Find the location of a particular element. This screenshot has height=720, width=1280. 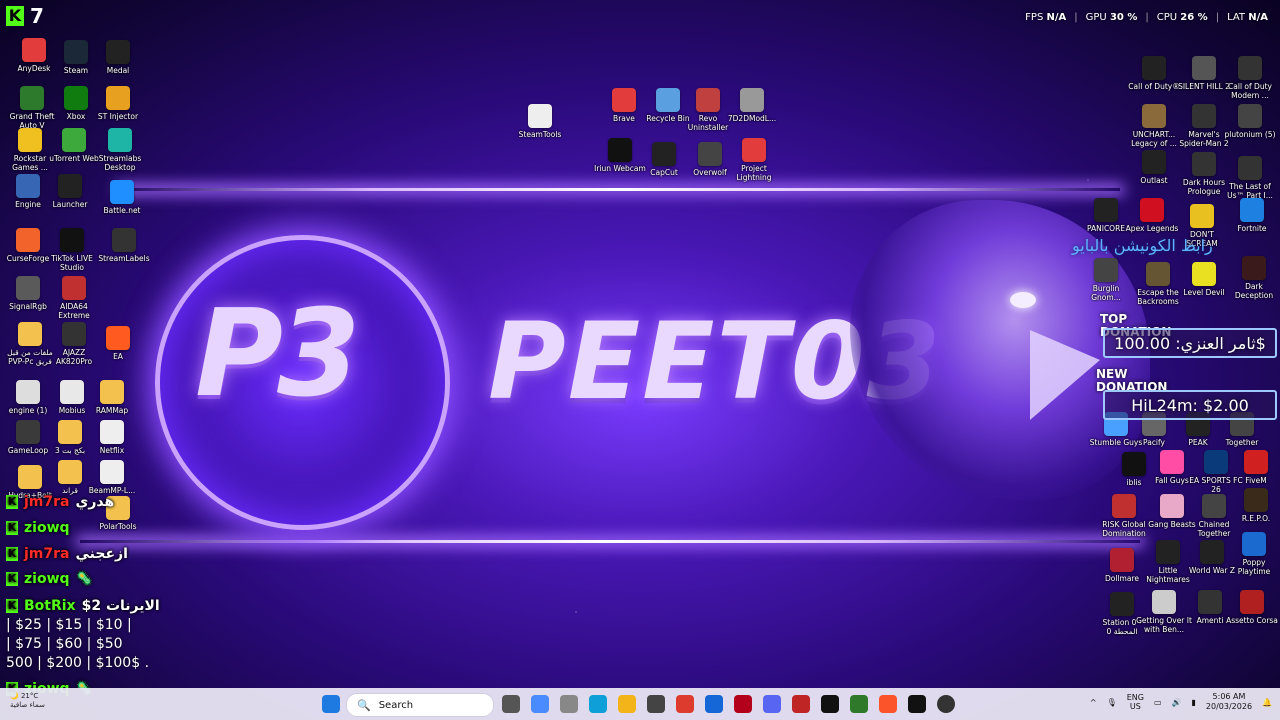

chevron-up-icon: ^ is located at coordinates (1093, 702).